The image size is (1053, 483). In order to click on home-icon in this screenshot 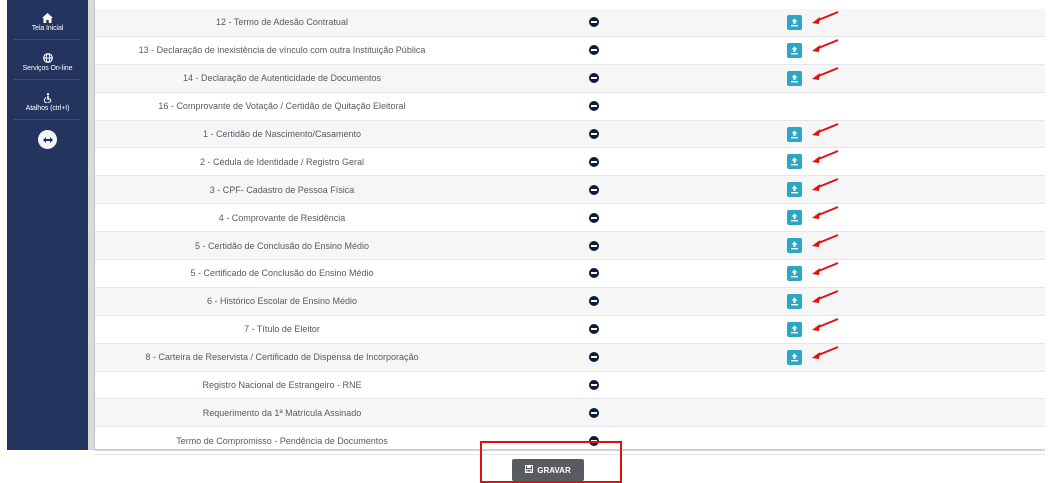, I will do `click(47, 17)`.